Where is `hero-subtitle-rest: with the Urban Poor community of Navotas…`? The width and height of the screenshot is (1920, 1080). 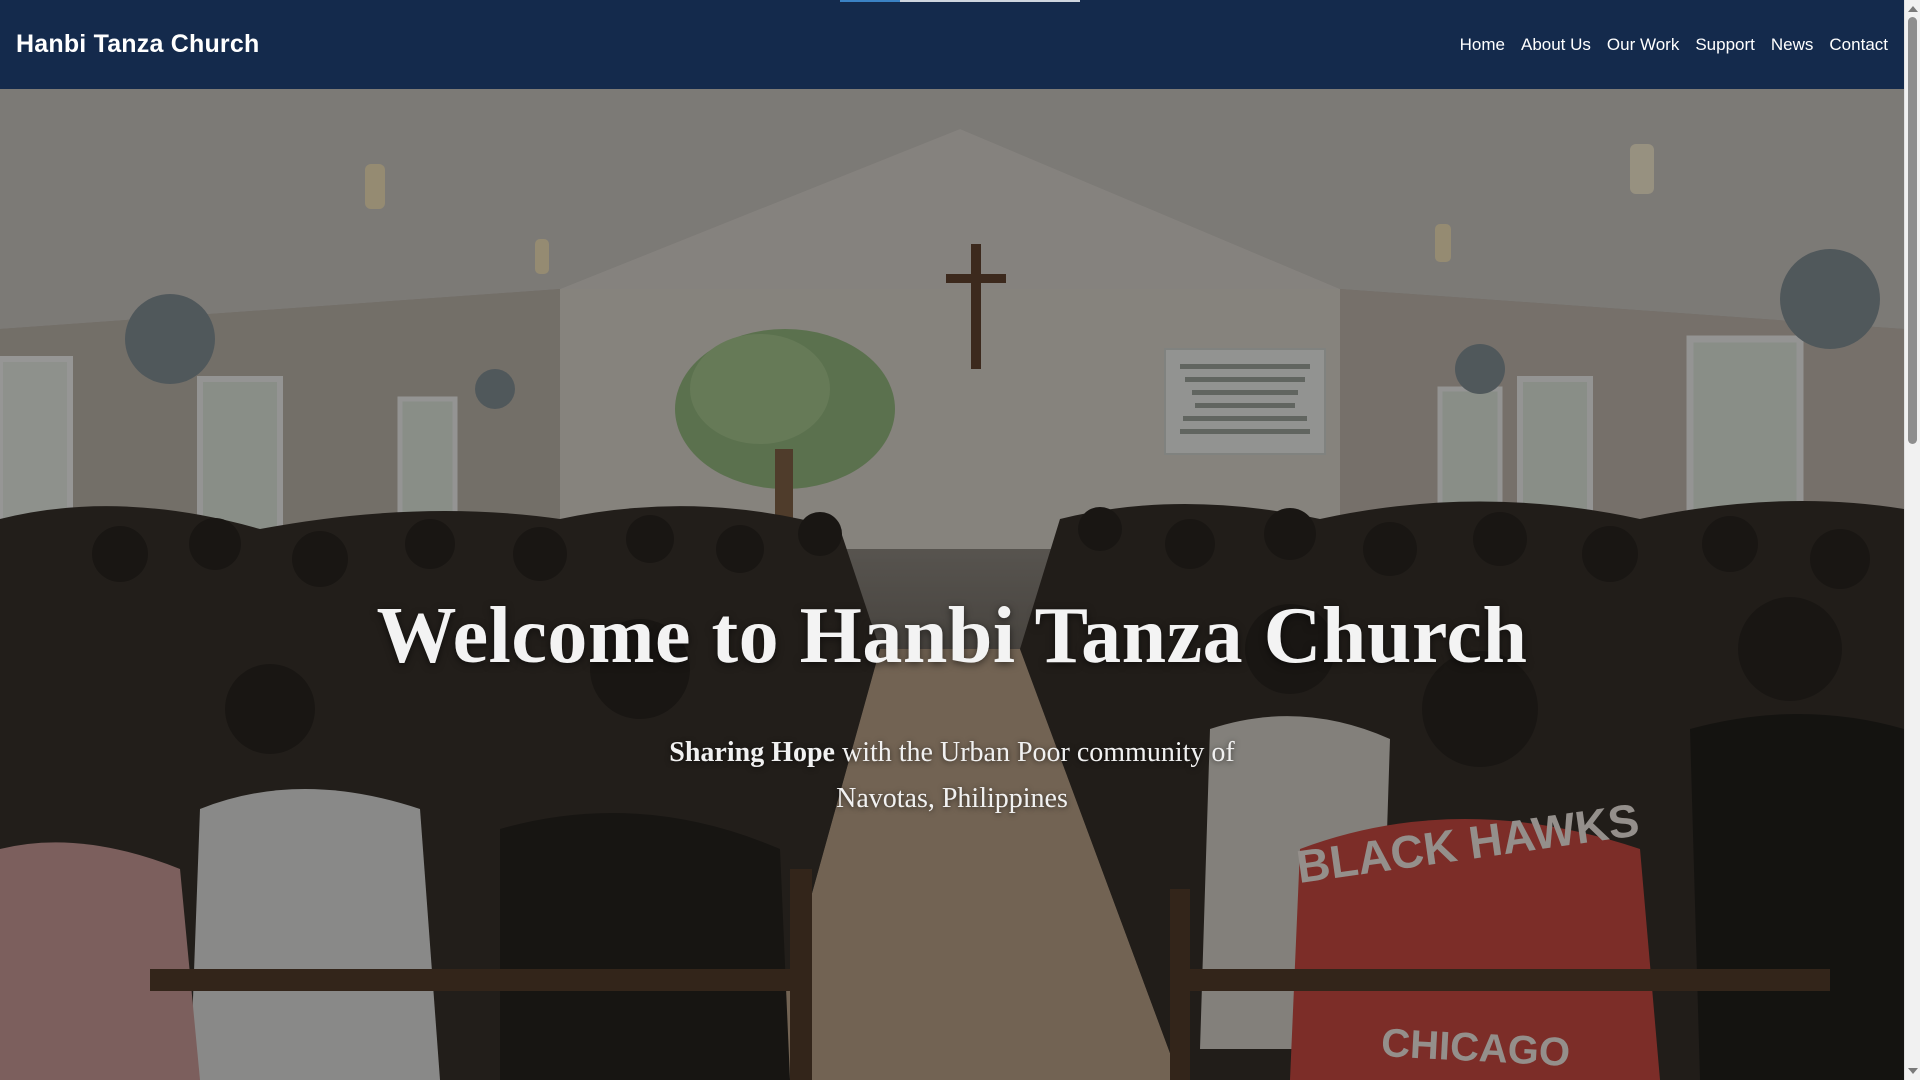
hero-subtitle-rest: with the Urban Poor community of Navotas… is located at coordinates (1034, 775).